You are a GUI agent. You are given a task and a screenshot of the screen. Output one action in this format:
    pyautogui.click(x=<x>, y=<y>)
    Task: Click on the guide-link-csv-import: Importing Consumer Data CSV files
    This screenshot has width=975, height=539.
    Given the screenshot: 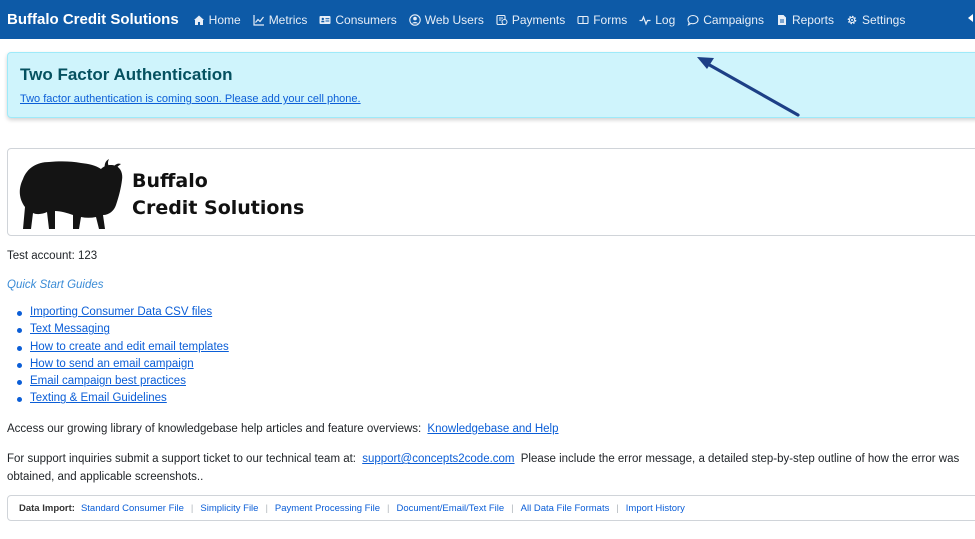 What is the action you would take?
    pyautogui.click(x=121, y=312)
    